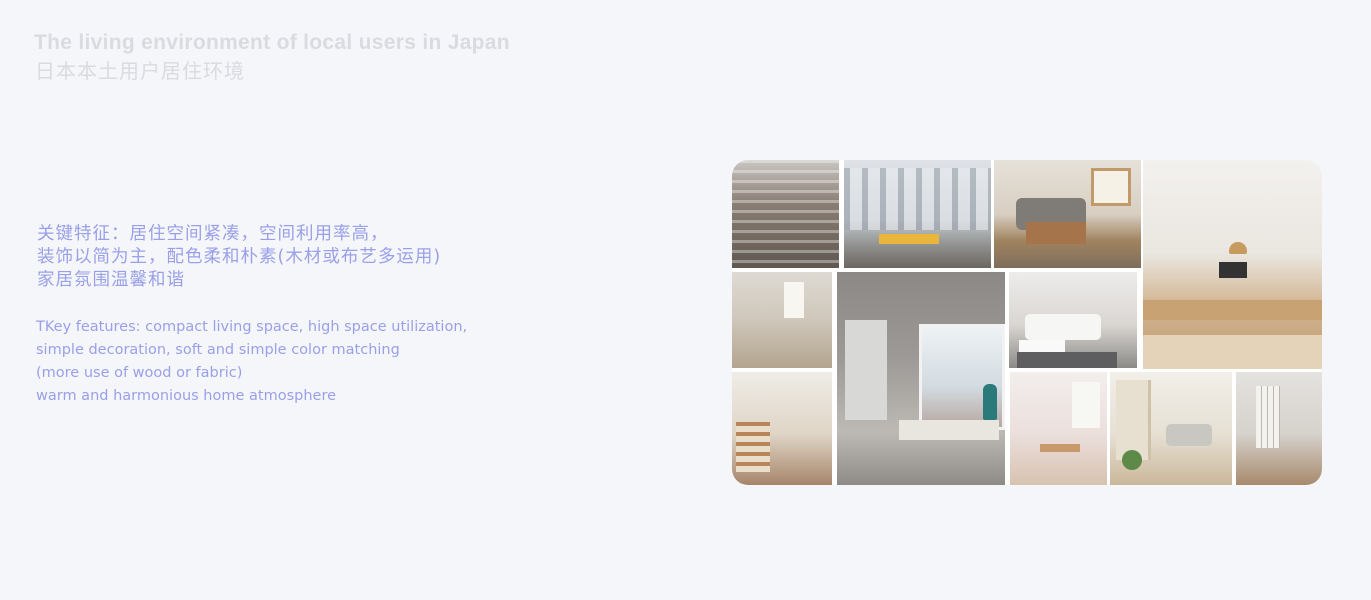  I want to click on staircase-interior-photo, so click(782, 428).